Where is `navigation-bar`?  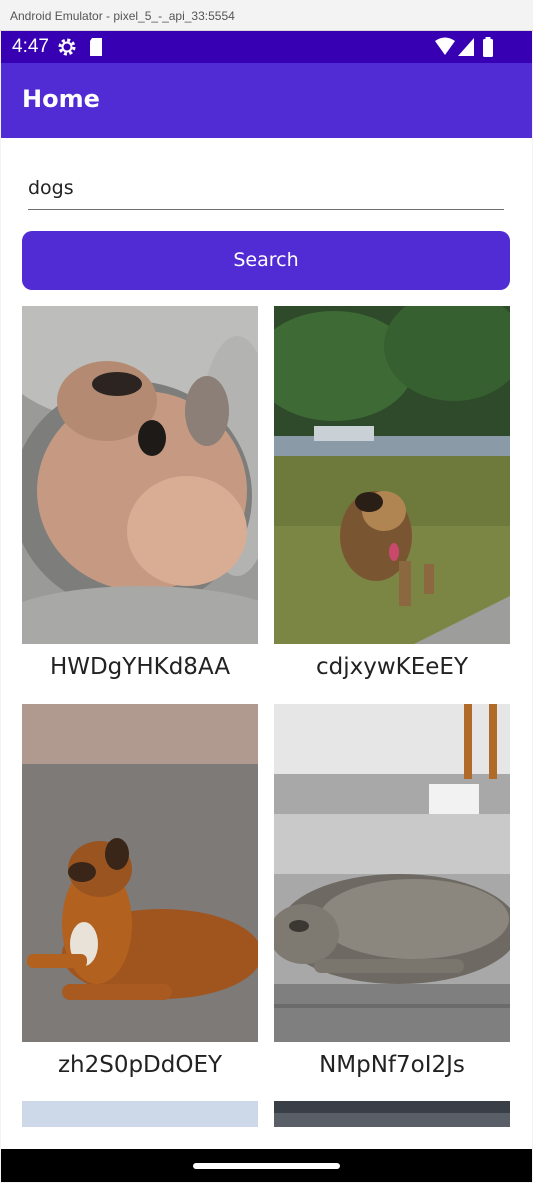 navigation-bar is located at coordinates (266, 1165).